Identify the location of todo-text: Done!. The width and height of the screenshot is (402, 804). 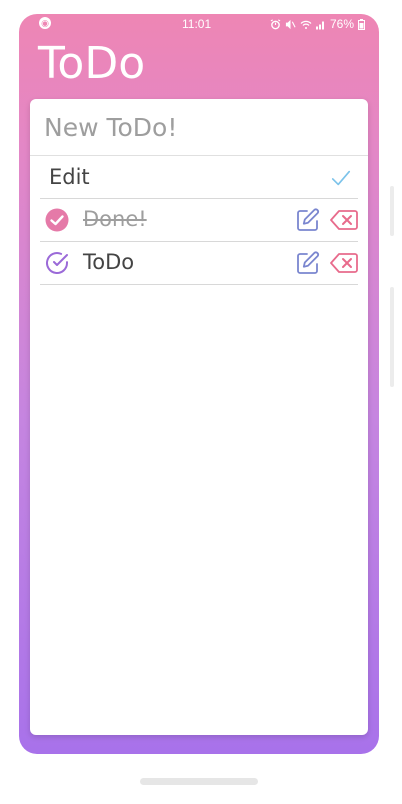
(115, 219).